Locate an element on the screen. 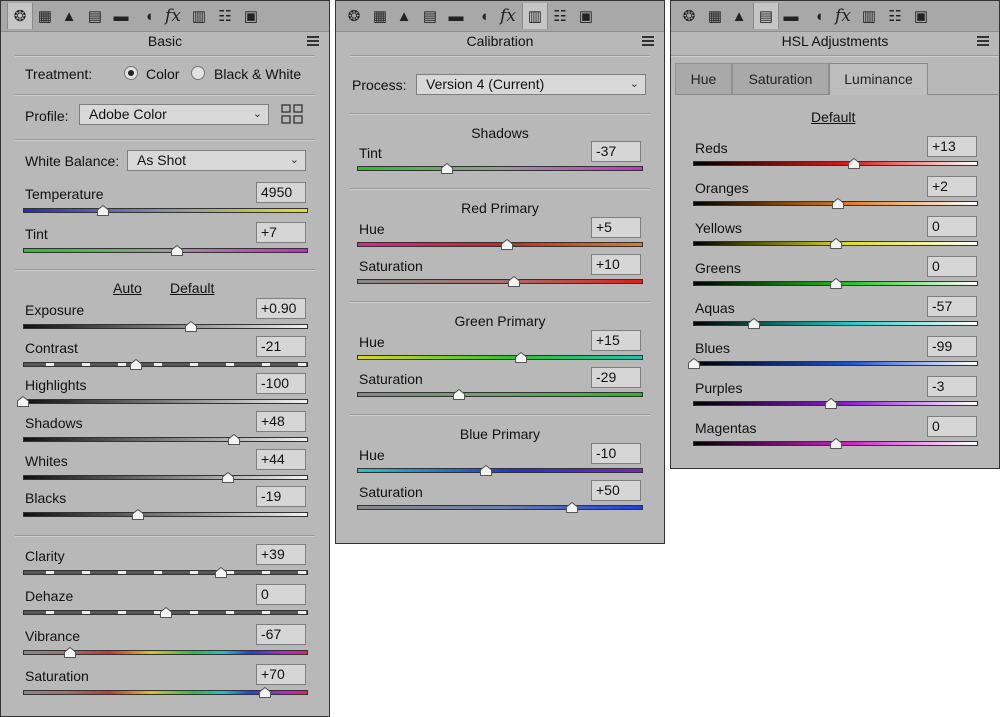 Image resolution: width=1000 pixels, height=717 pixels. hsl-yellows-slider-thumb is located at coordinates (835, 243).